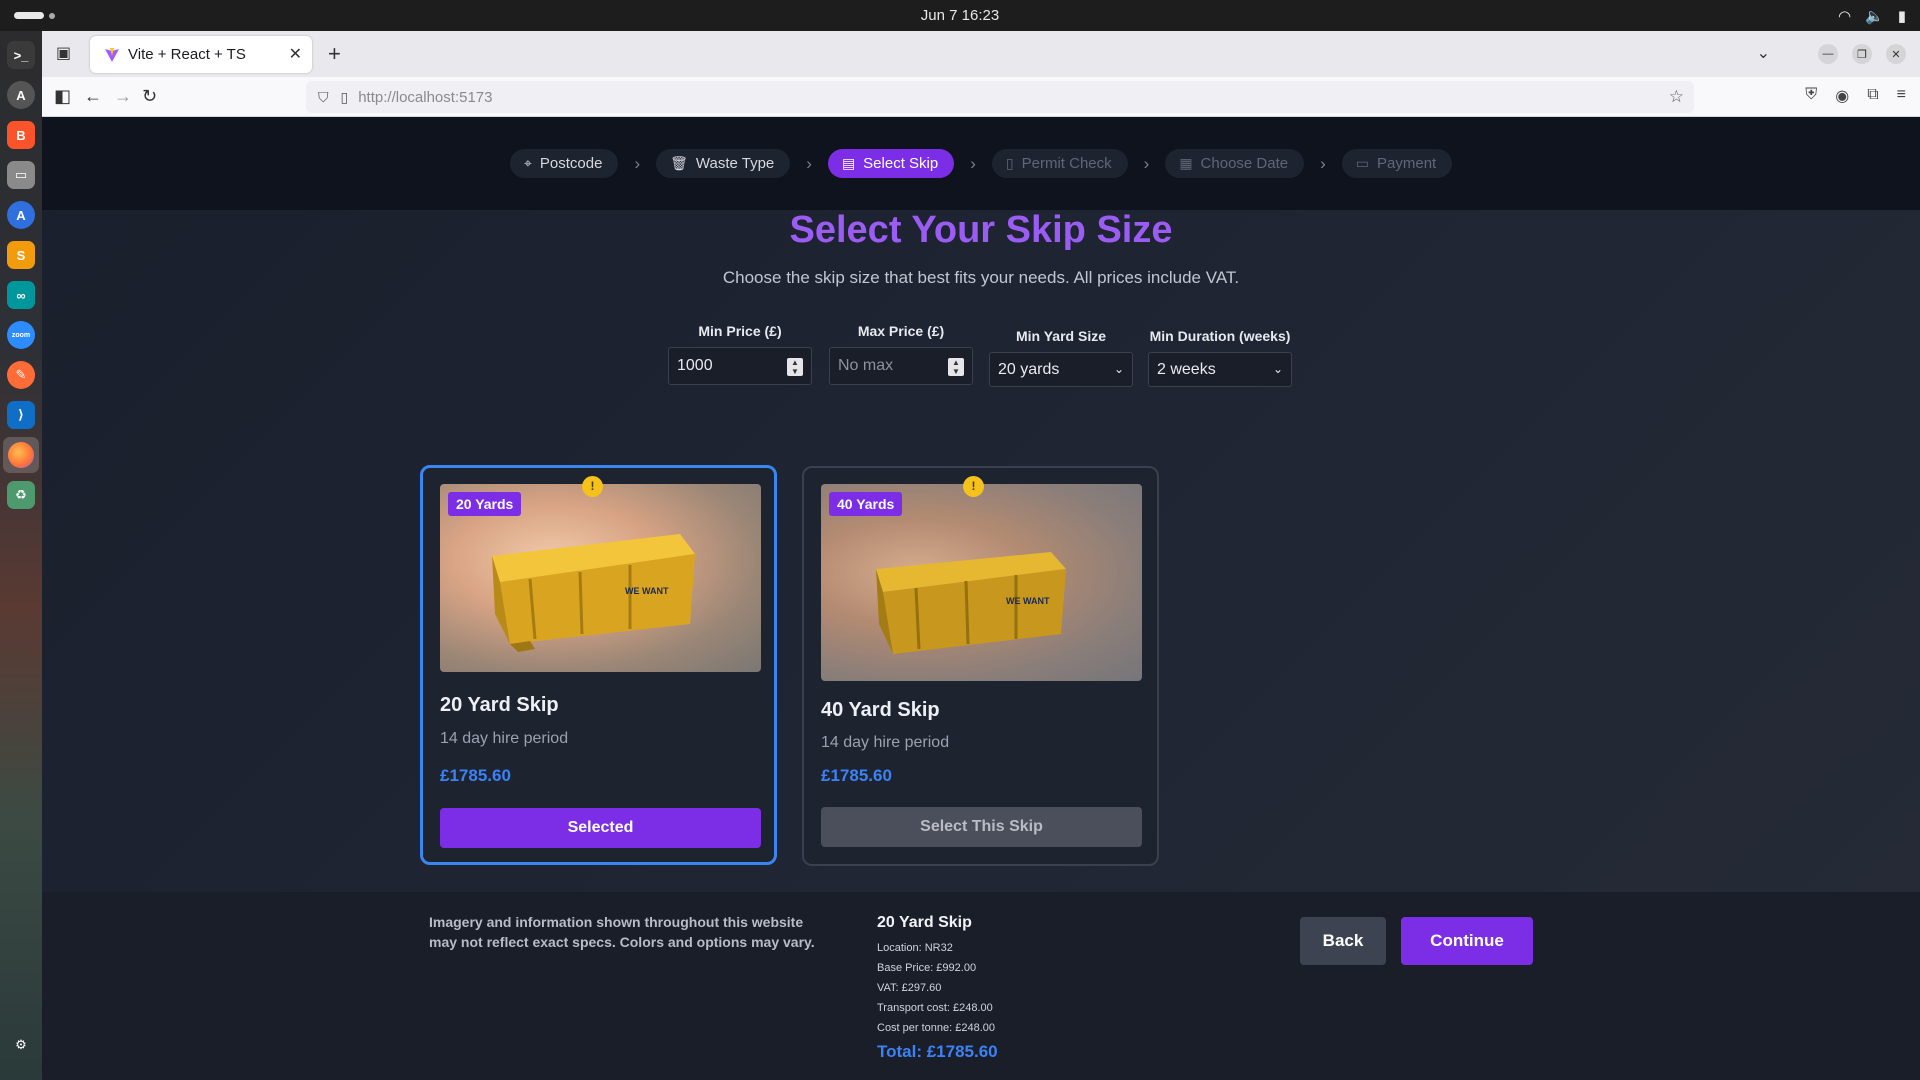 The width and height of the screenshot is (1920, 1080). What do you see at coordinates (21, 1045) in the screenshot?
I see `show-apps-icon: ⚙` at bounding box center [21, 1045].